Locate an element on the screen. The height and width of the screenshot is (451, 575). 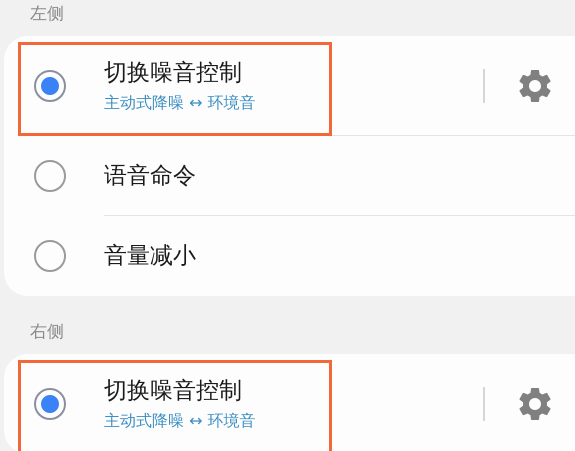
section-header: 右侧 is located at coordinates (47, 332).